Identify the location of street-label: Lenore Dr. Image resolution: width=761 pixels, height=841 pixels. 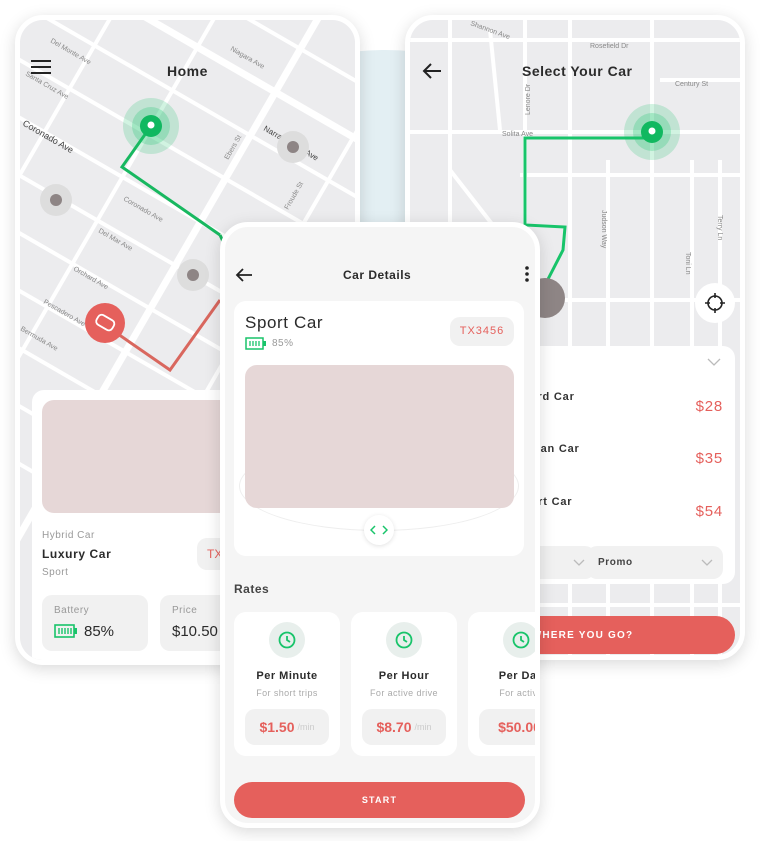
(528, 99).